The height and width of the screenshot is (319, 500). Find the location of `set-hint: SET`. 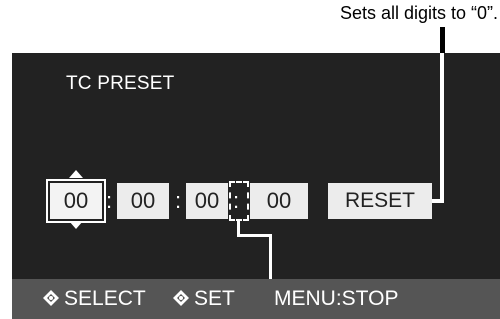

set-hint: SET is located at coordinates (203, 299).